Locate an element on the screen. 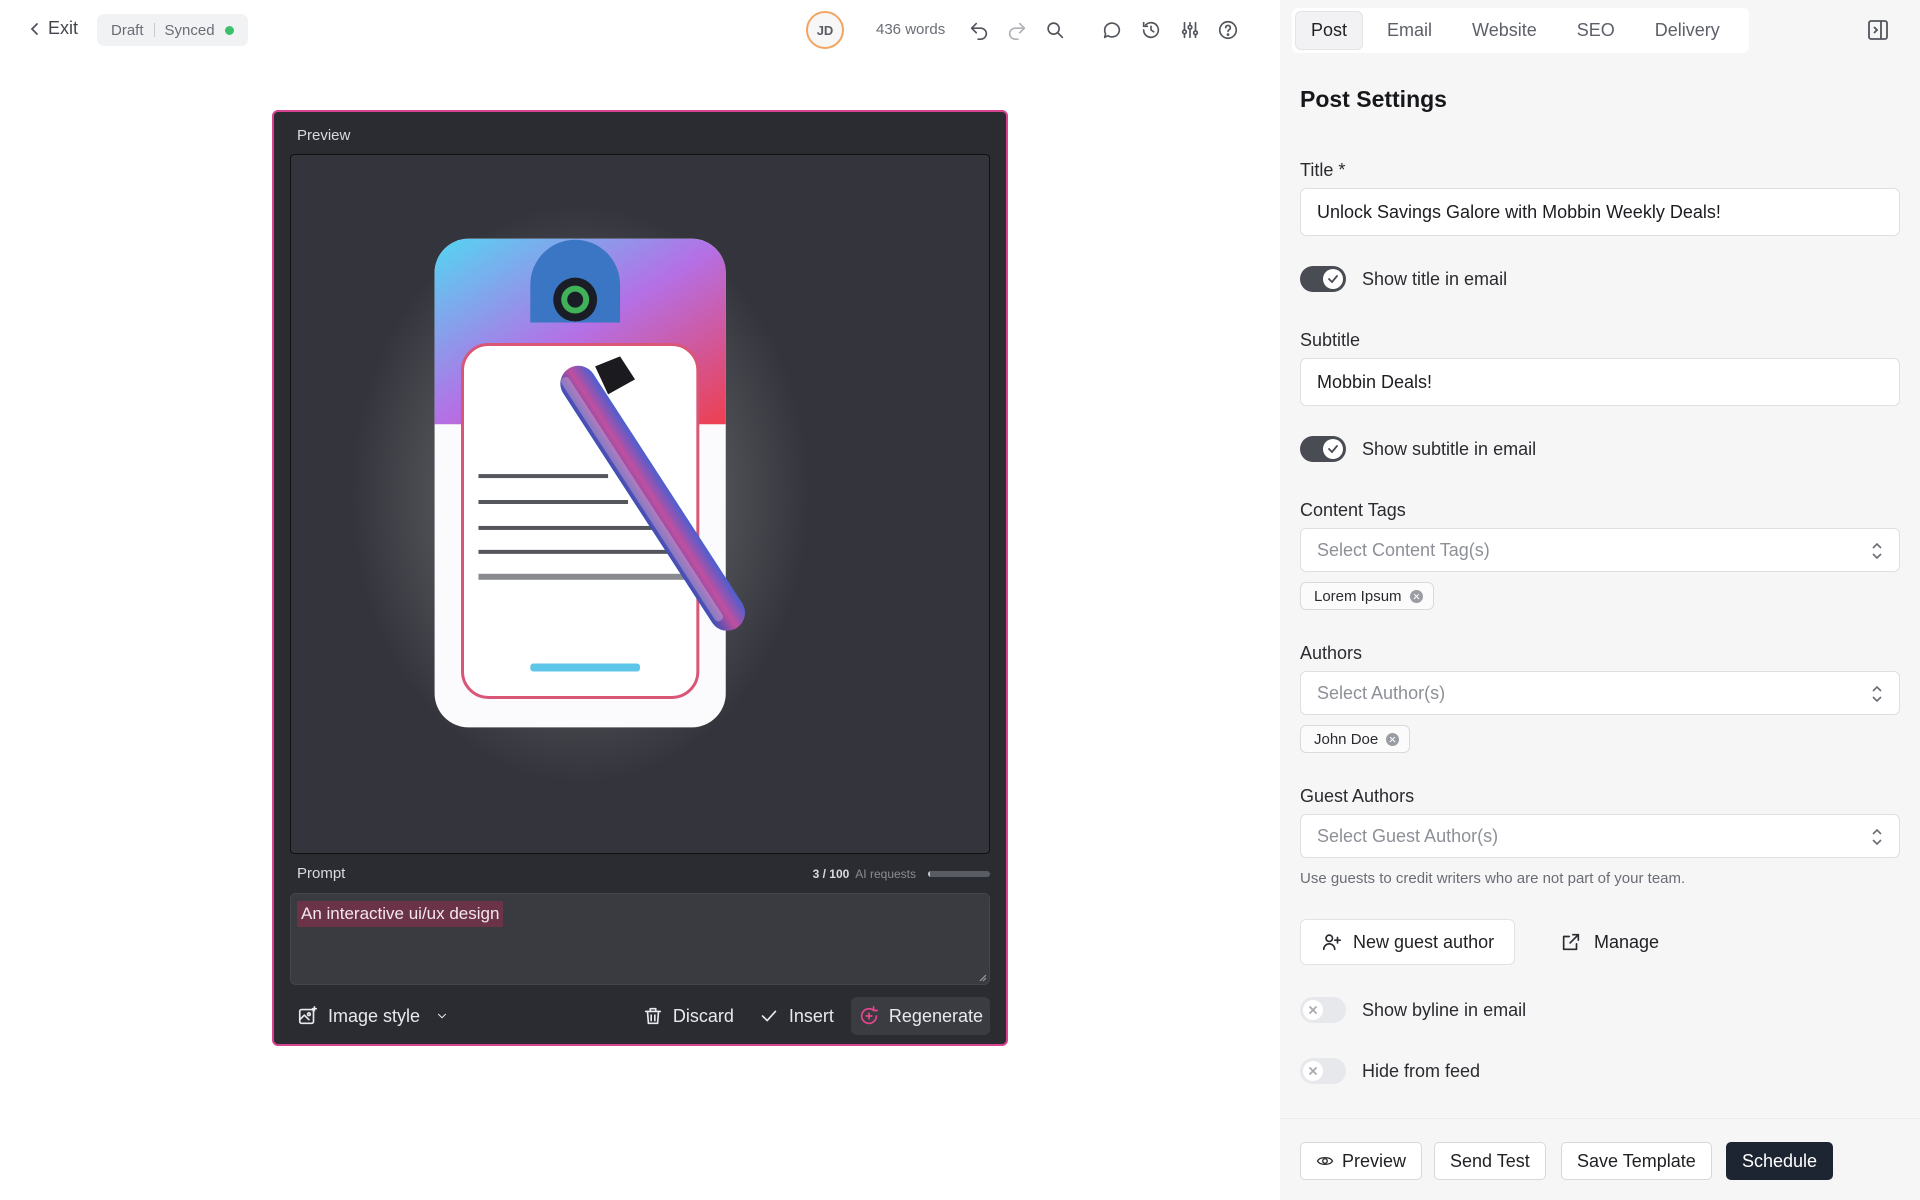  image-style-label: Image style is located at coordinates (374, 1015).